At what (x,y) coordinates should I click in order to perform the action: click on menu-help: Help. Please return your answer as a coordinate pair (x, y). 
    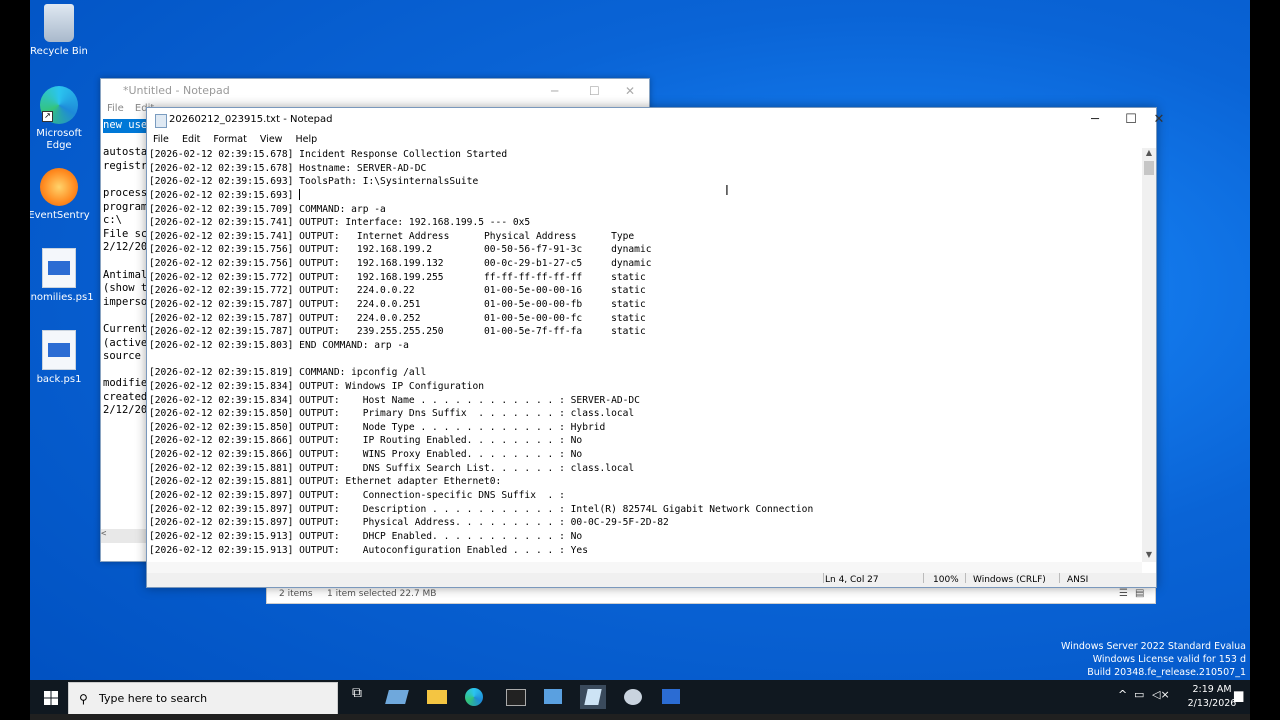
    Looking at the image, I should click on (306, 139).